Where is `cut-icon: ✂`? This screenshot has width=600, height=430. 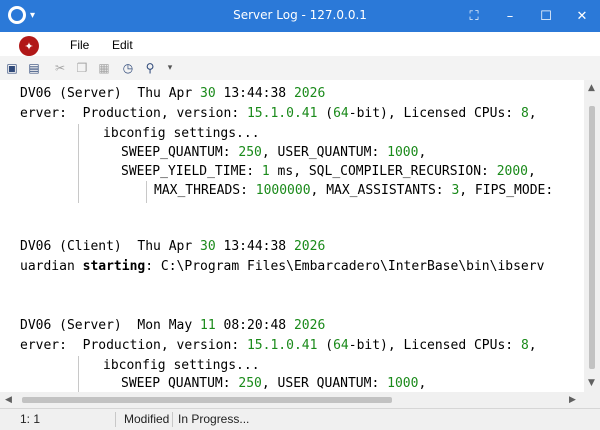 cut-icon: ✂ is located at coordinates (60, 68).